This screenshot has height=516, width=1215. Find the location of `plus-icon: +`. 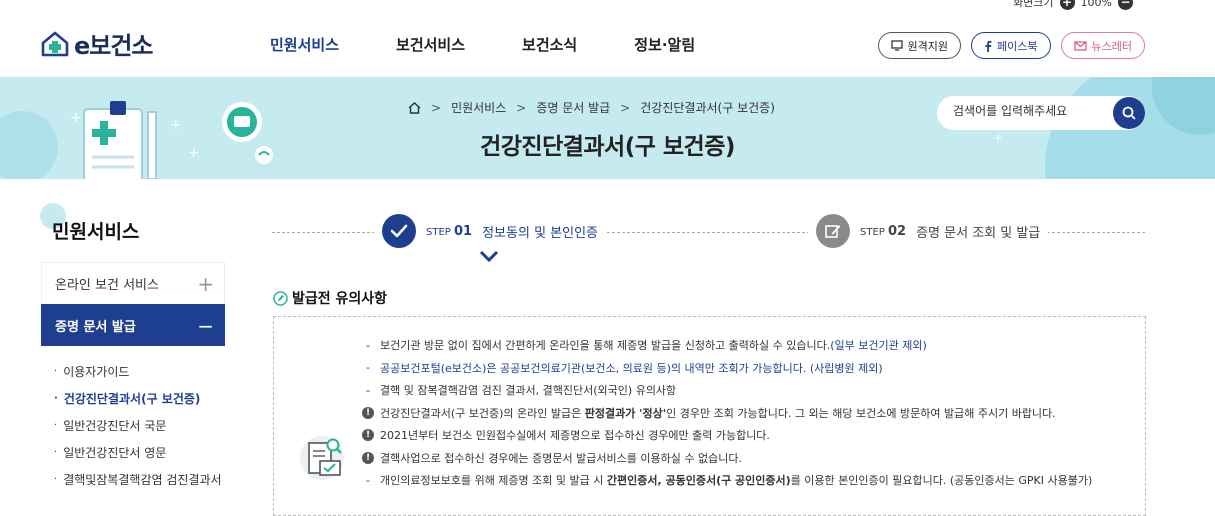

plus-icon: + is located at coordinates (205, 283).